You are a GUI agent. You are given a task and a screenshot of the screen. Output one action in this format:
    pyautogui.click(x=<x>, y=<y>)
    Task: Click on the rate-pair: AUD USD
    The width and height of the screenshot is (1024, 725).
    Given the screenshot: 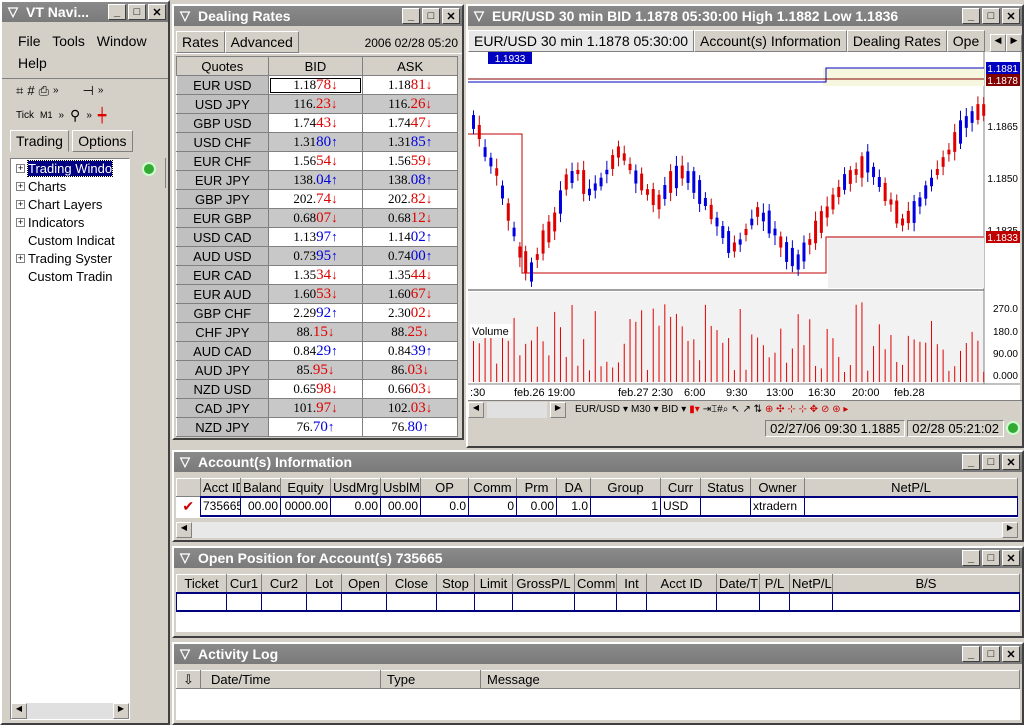 What is the action you would take?
    pyautogui.click(x=222, y=256)
    